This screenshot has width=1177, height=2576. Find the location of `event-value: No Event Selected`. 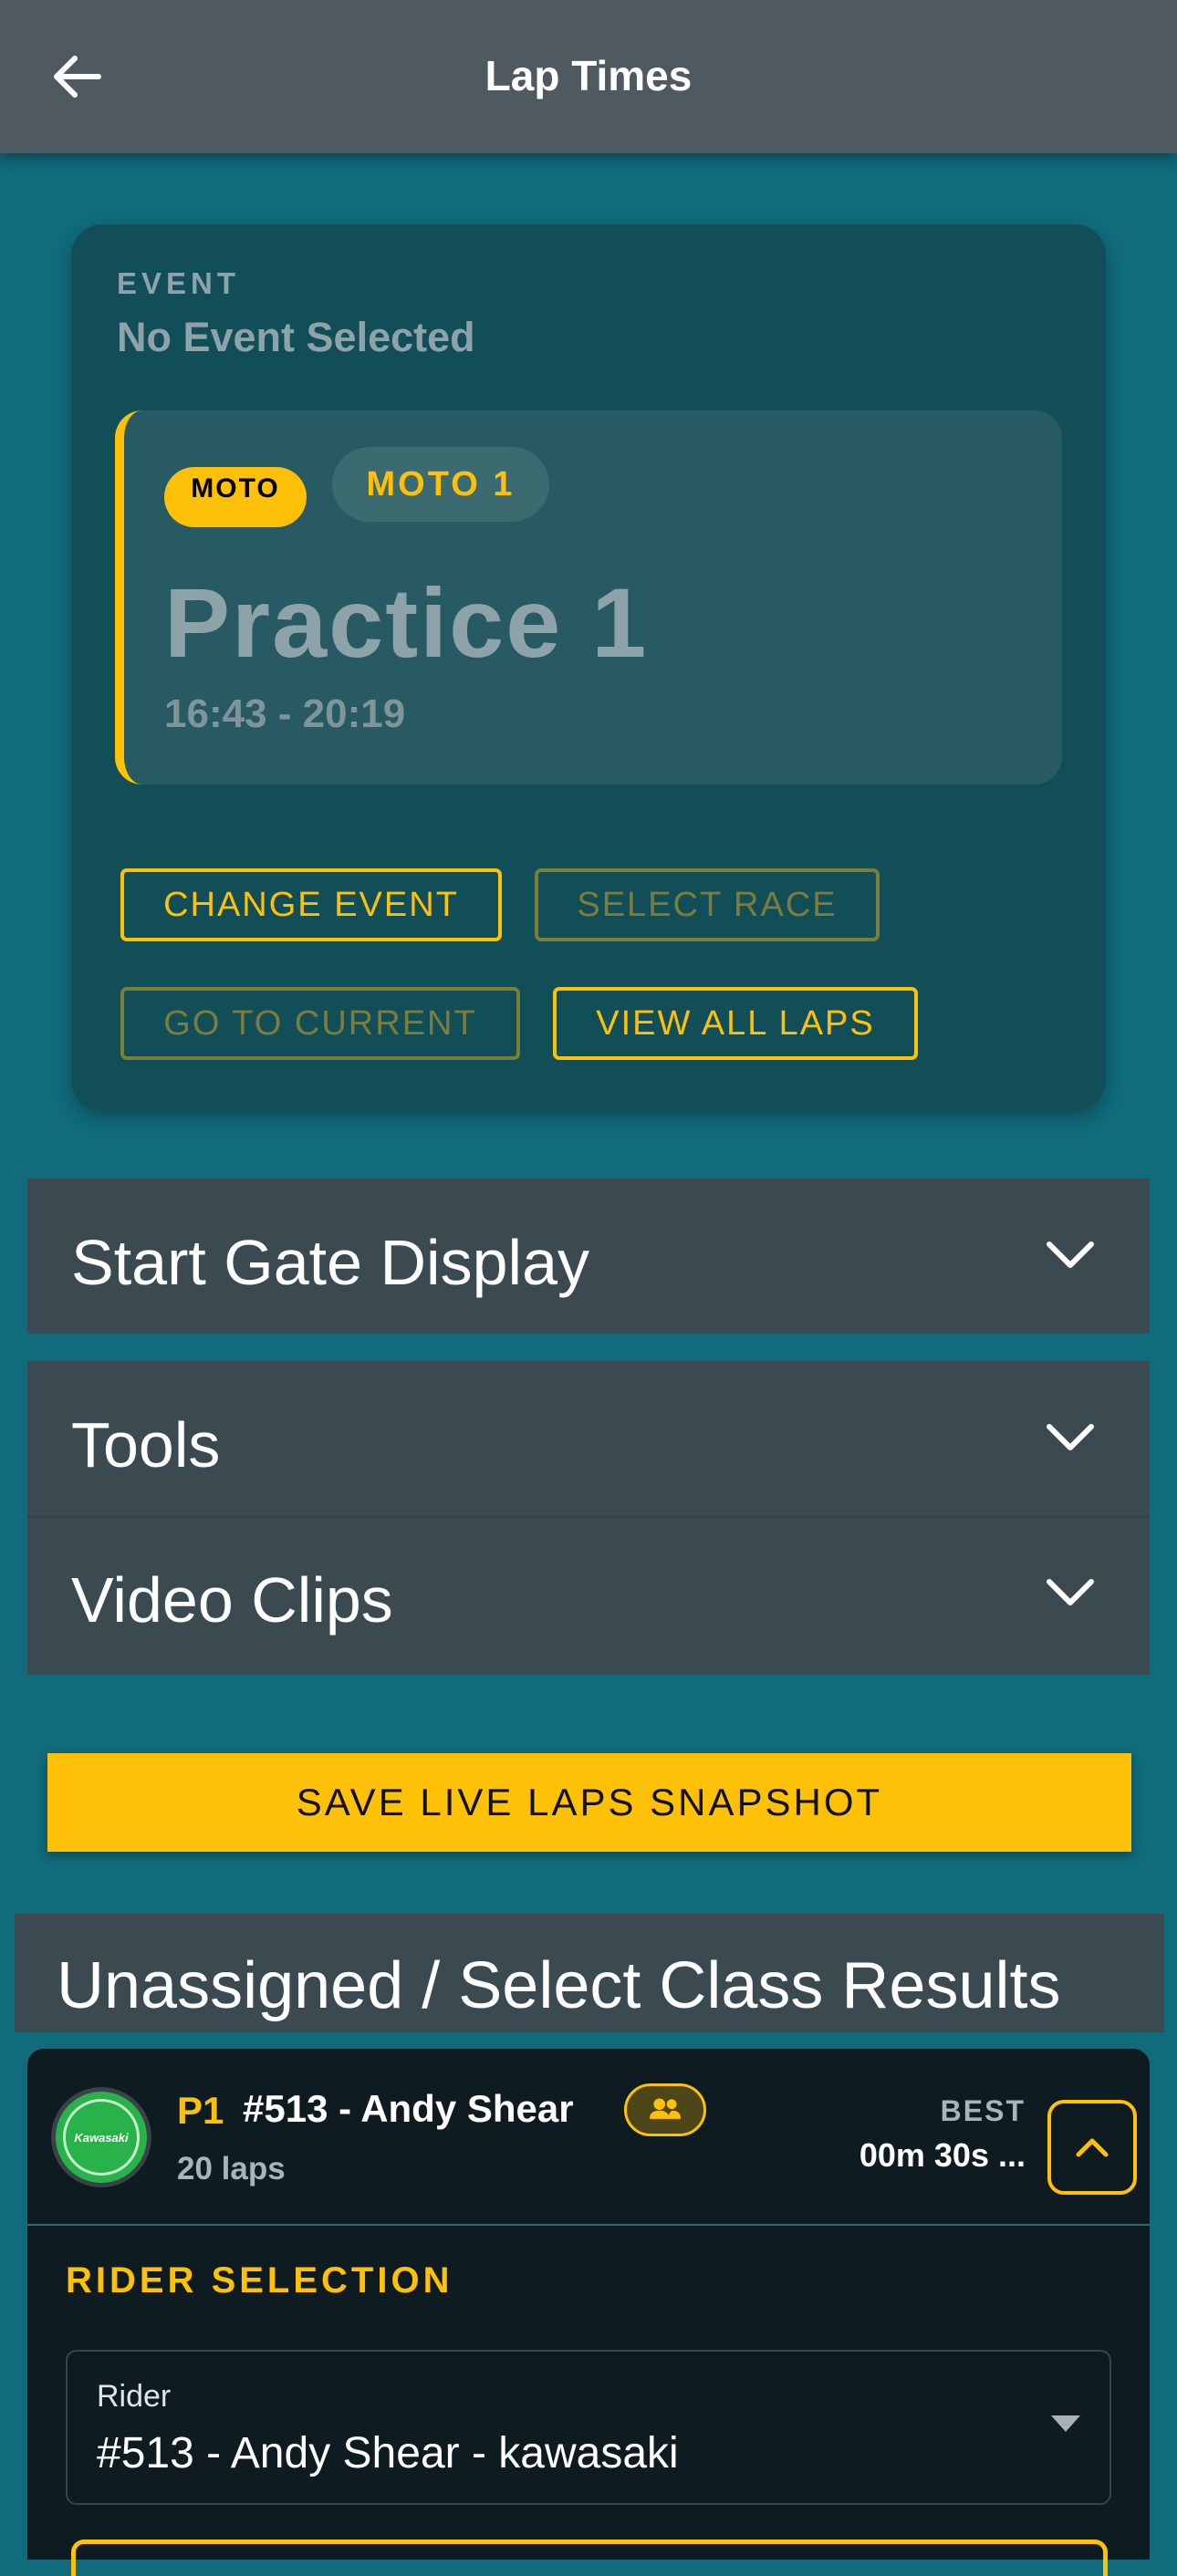

event-value: No Event Selected is located at coordinates (296, 337).